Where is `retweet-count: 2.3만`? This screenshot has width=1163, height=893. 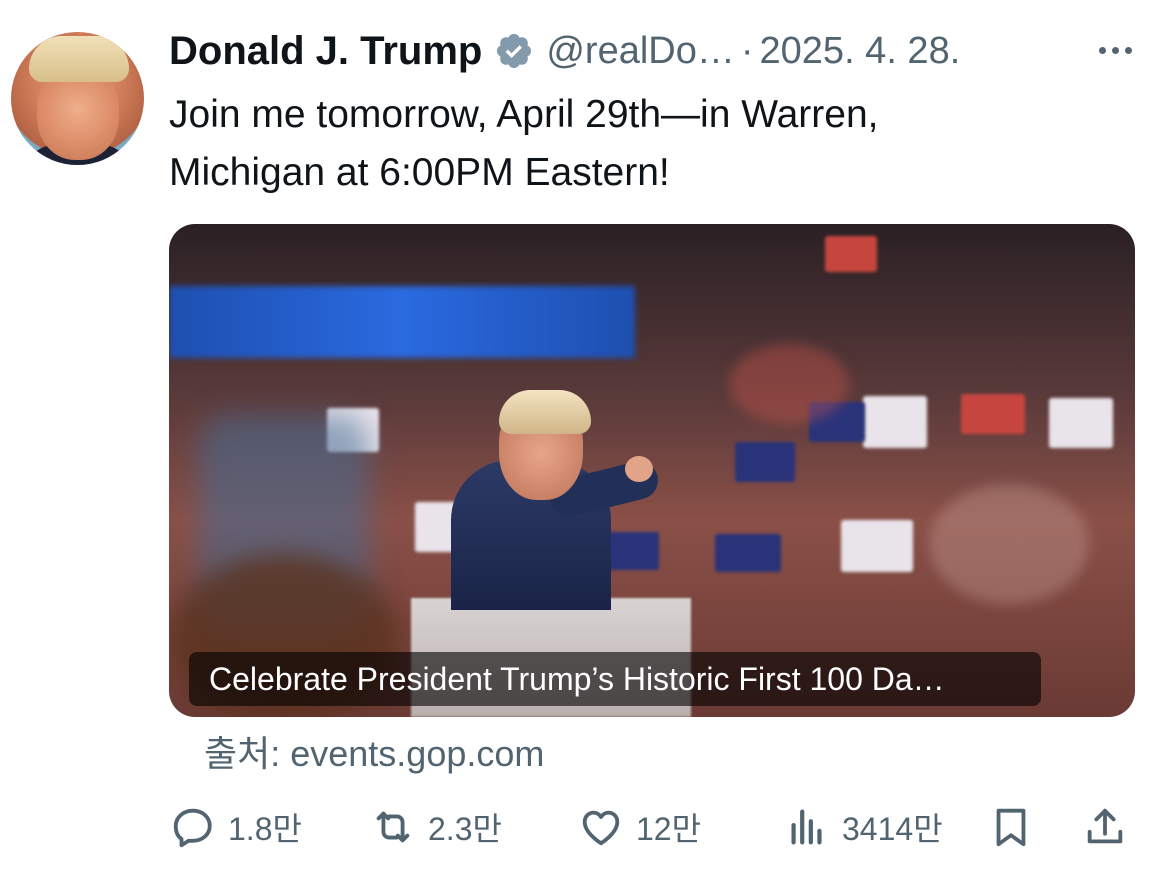 retweet-count: 2.3만 is located at coordinates (465, 829).